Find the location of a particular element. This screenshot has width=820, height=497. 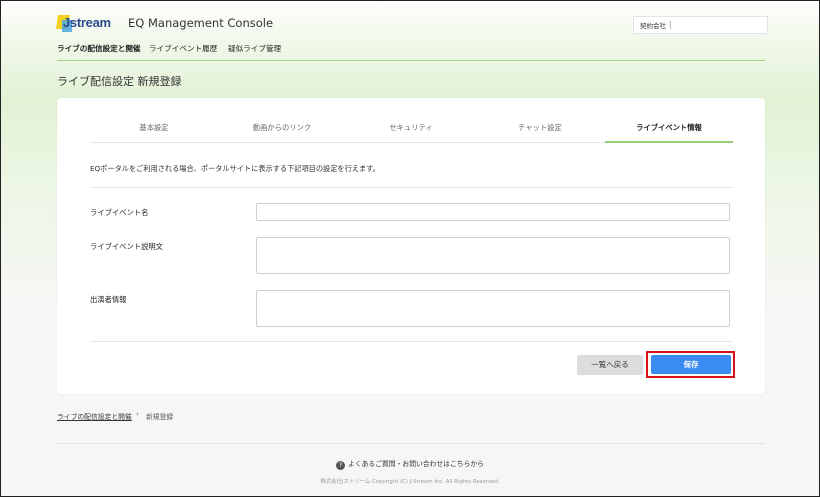

nav-live-history: ライブイベント履歴 is located at coordinates (183, 48).